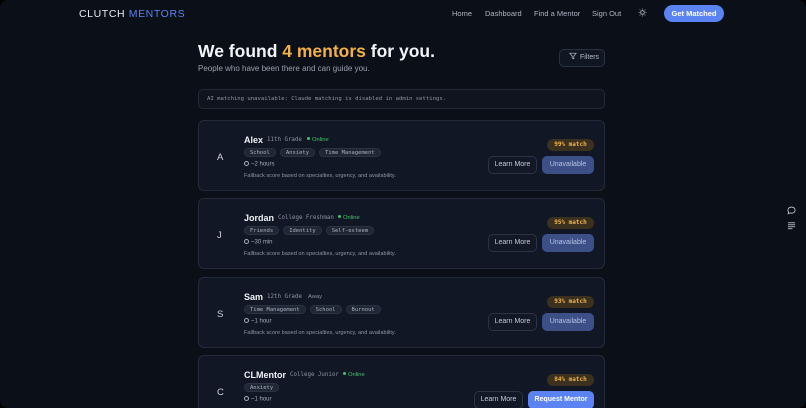  Describe the element at coordinates (315, 297) in the screenshot. I see `status-badge: Away` at that location.